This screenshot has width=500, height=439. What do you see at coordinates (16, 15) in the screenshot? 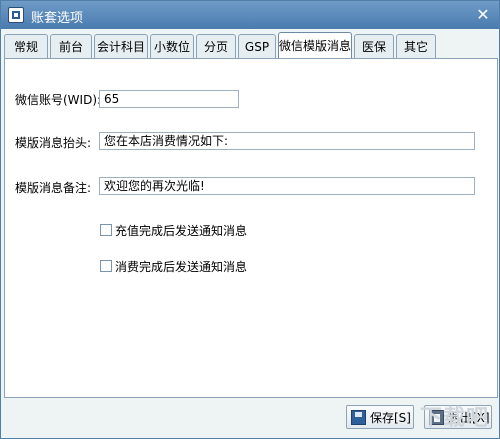
I see `app-icon` at bounding box center [16, 15].